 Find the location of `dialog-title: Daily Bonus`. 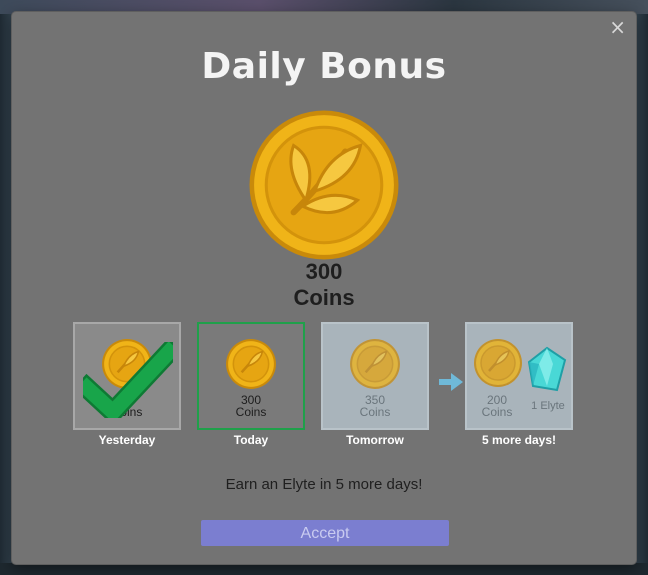

dialog-title: Daily Bonus is located at coordinates (324, 66).